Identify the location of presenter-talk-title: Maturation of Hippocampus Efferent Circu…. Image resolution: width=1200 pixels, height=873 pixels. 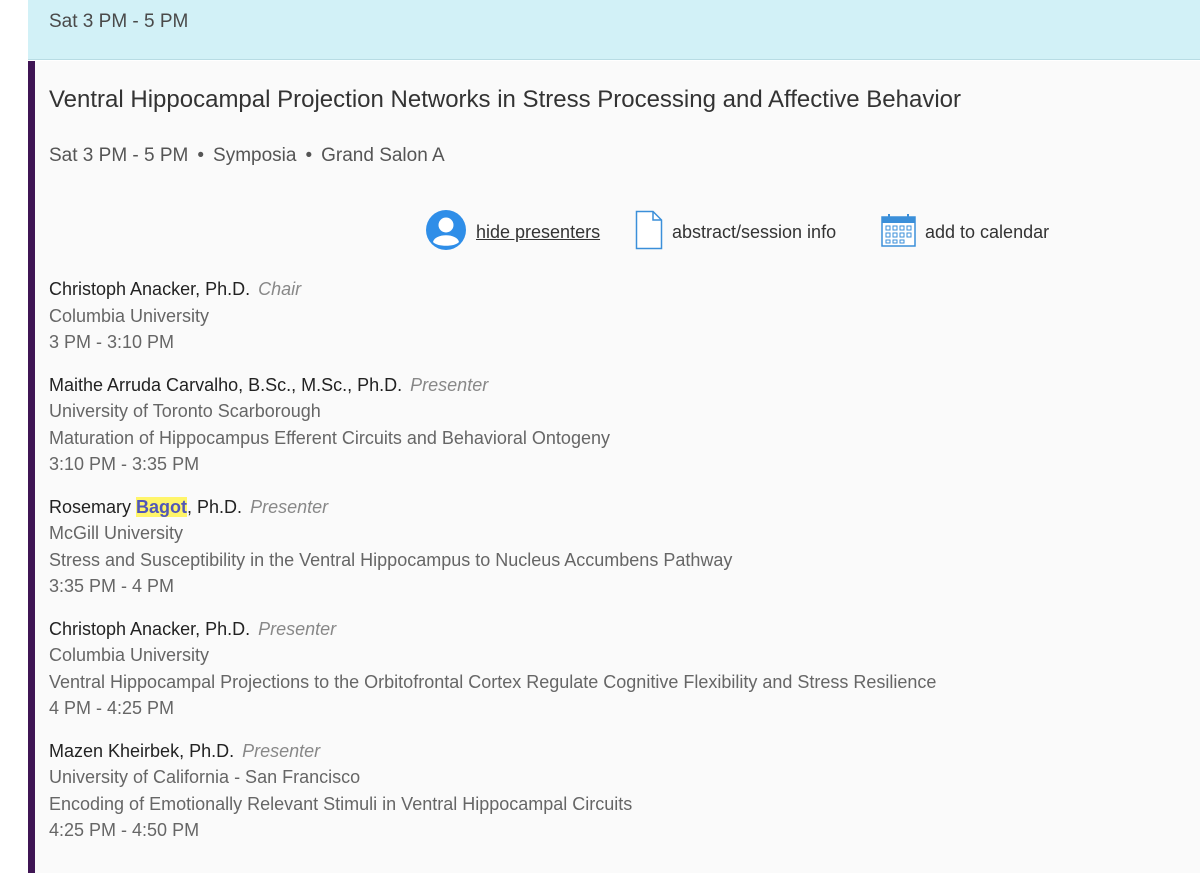
(329, 437).